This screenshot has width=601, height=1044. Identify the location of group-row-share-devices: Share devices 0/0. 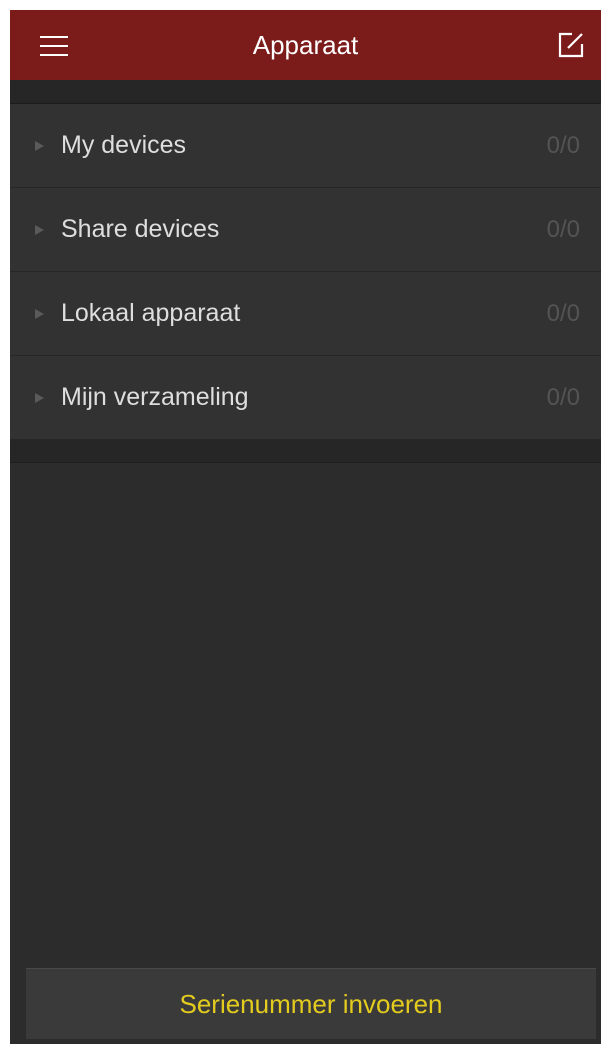
(305, 230).